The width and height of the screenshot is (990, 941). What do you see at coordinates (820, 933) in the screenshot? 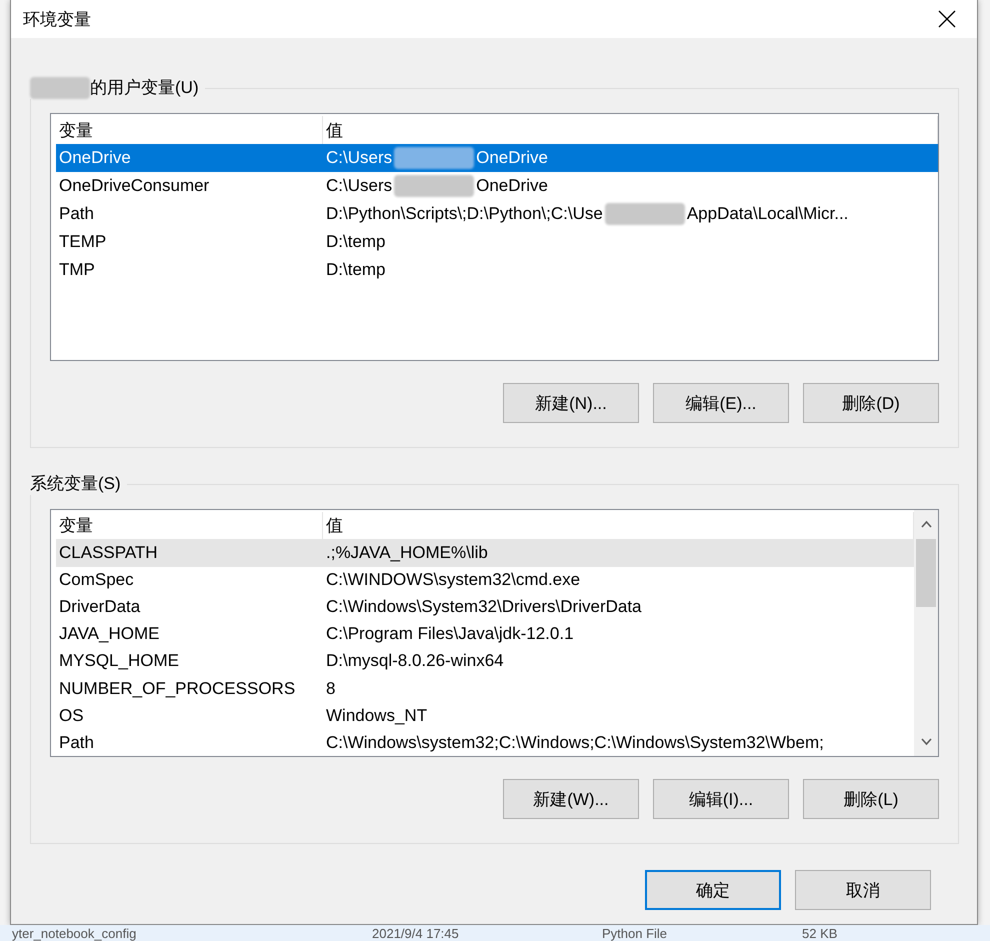
I see `file-cell-text: 52 KB` at bounding box center [820, 933].